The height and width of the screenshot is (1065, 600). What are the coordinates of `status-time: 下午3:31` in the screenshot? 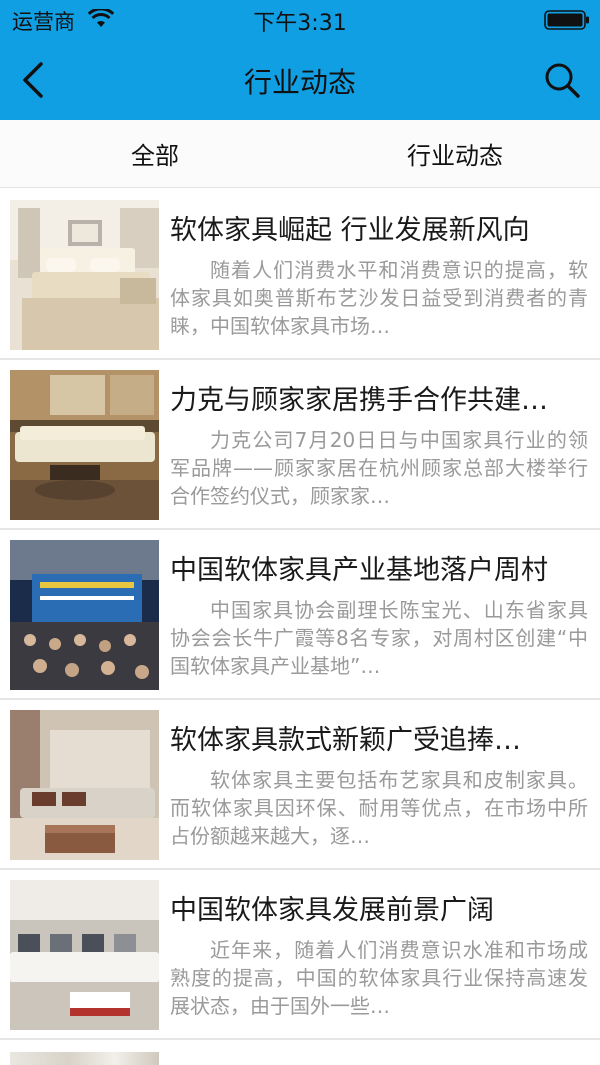 It's located at (300, 23).